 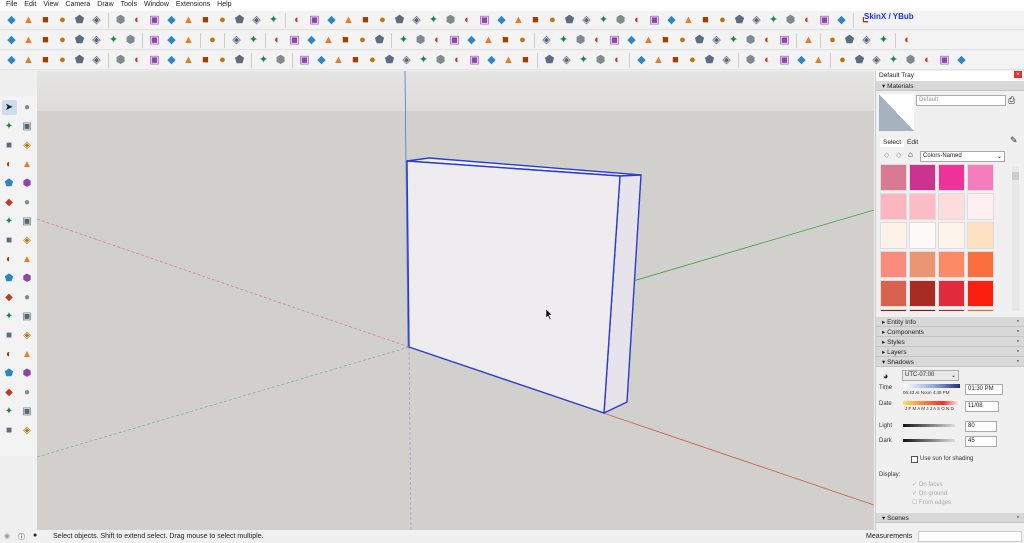 I want to click on shape-u-icon: ▲, so click(x=658, y=60).